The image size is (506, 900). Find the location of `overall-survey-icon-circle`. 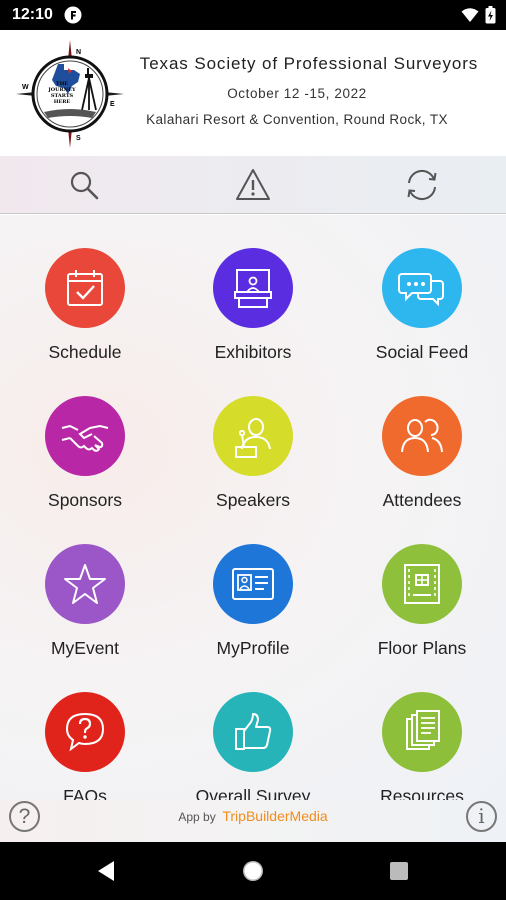

overall-survey-icon-circle is located at coordinates (253, 732).